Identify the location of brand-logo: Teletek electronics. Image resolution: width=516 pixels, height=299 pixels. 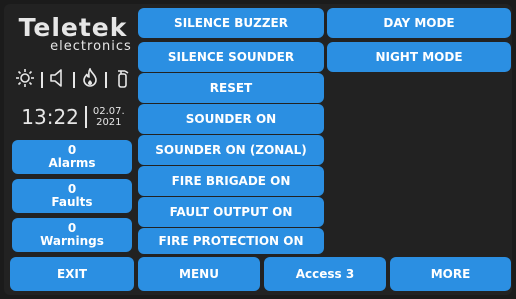
(73, 34).